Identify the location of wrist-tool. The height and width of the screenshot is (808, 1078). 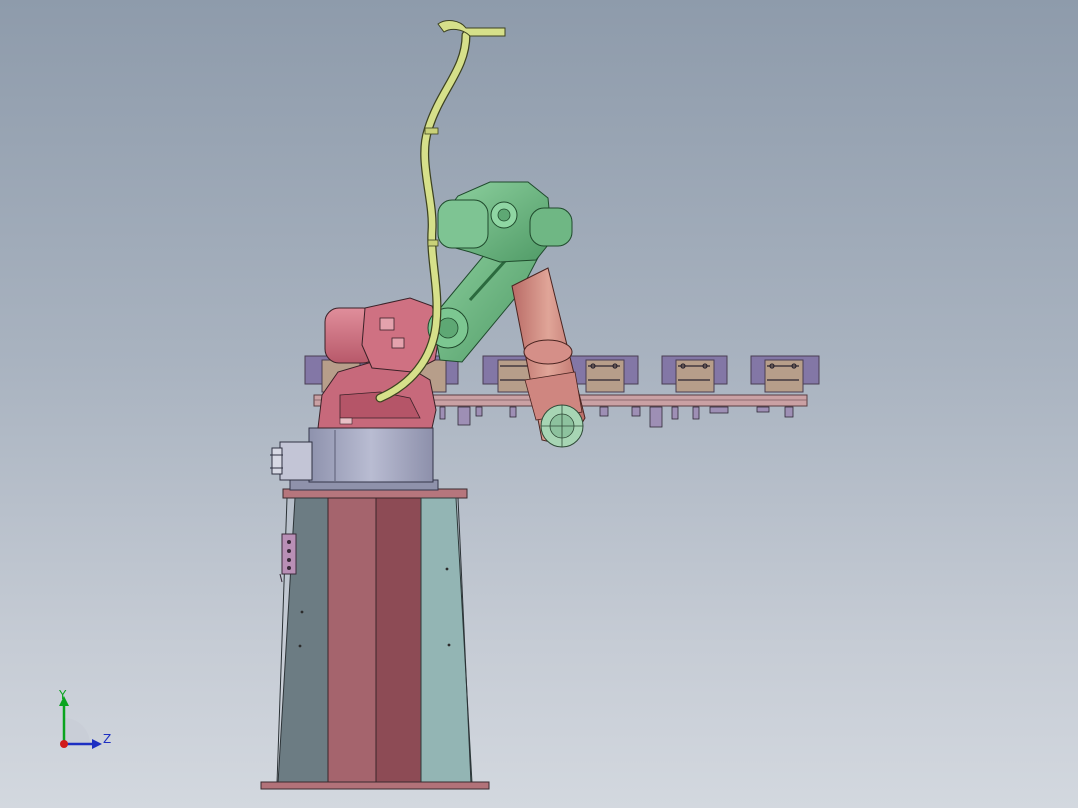
(562, 426).